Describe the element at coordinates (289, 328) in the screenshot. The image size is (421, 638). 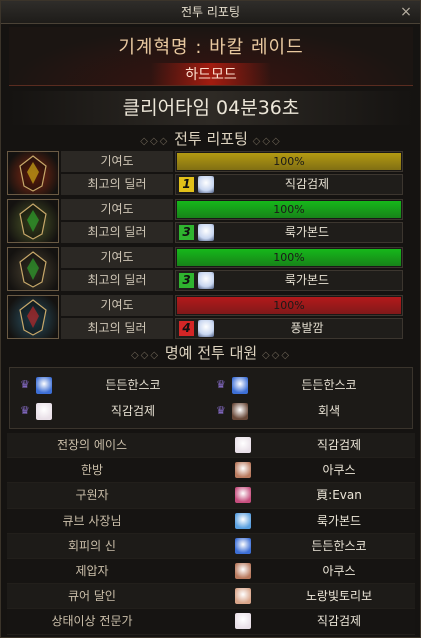
I see `top-dealer-box: 4 풍발깜` at that location.